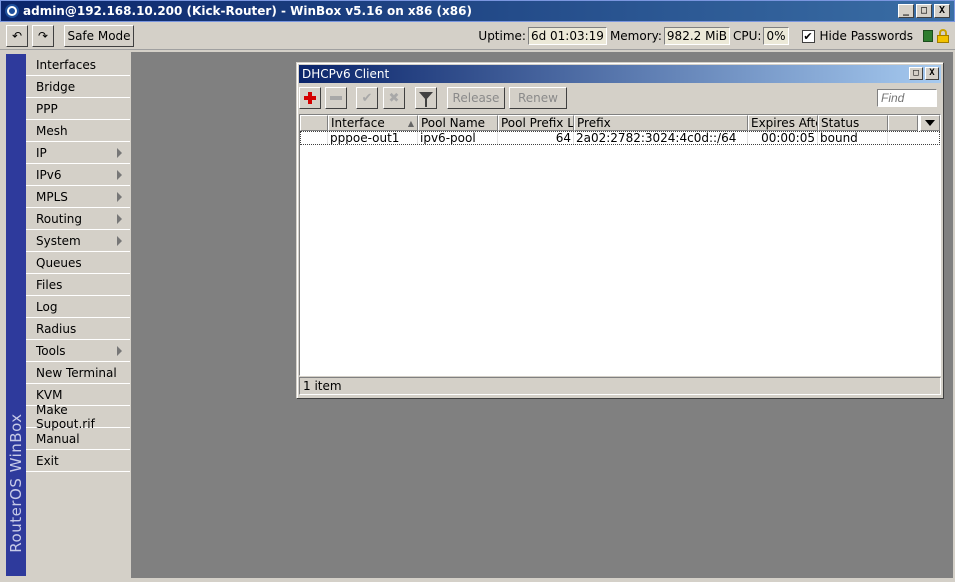  What do you see at coordinates (942, 11) in the screenshot?
I see `close-button: X` at bounding box center [942, 11].